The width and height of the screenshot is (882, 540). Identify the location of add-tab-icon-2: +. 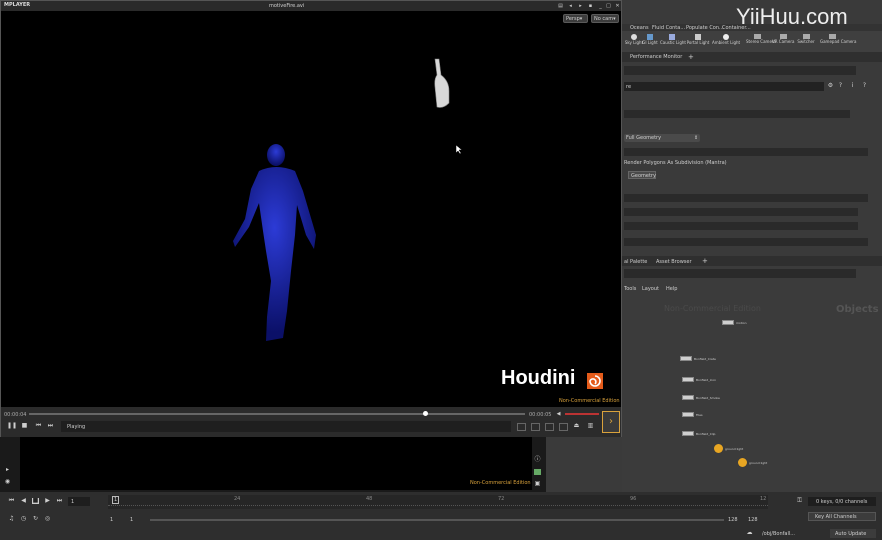
(705, 261).